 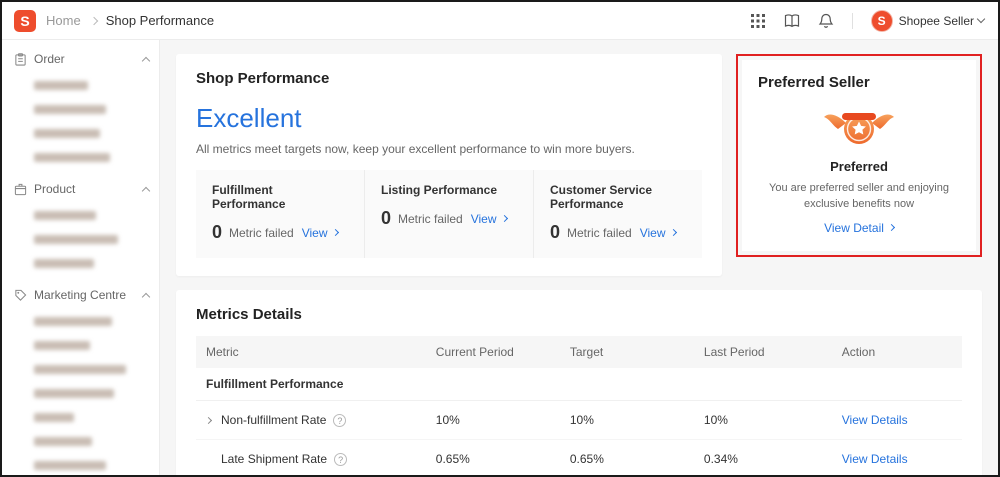 What do you see at coordinates (814, 82) in the screenshot?
I see `preferred-seller-title: Preferred Seller` at bounding box center [814, 82].